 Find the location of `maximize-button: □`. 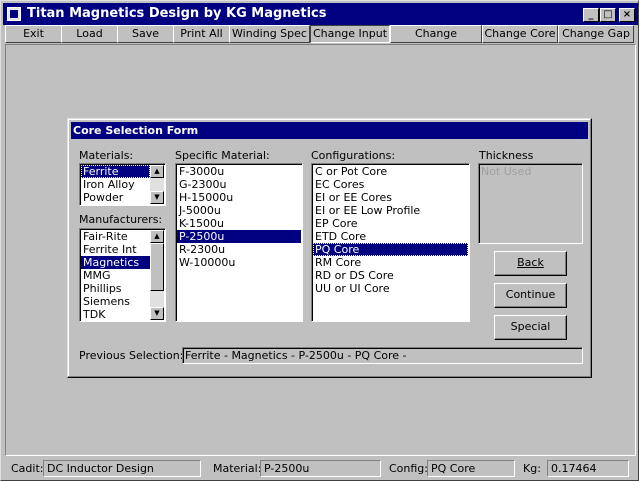

maximize-button: □ is located at coordinates (608, 15).